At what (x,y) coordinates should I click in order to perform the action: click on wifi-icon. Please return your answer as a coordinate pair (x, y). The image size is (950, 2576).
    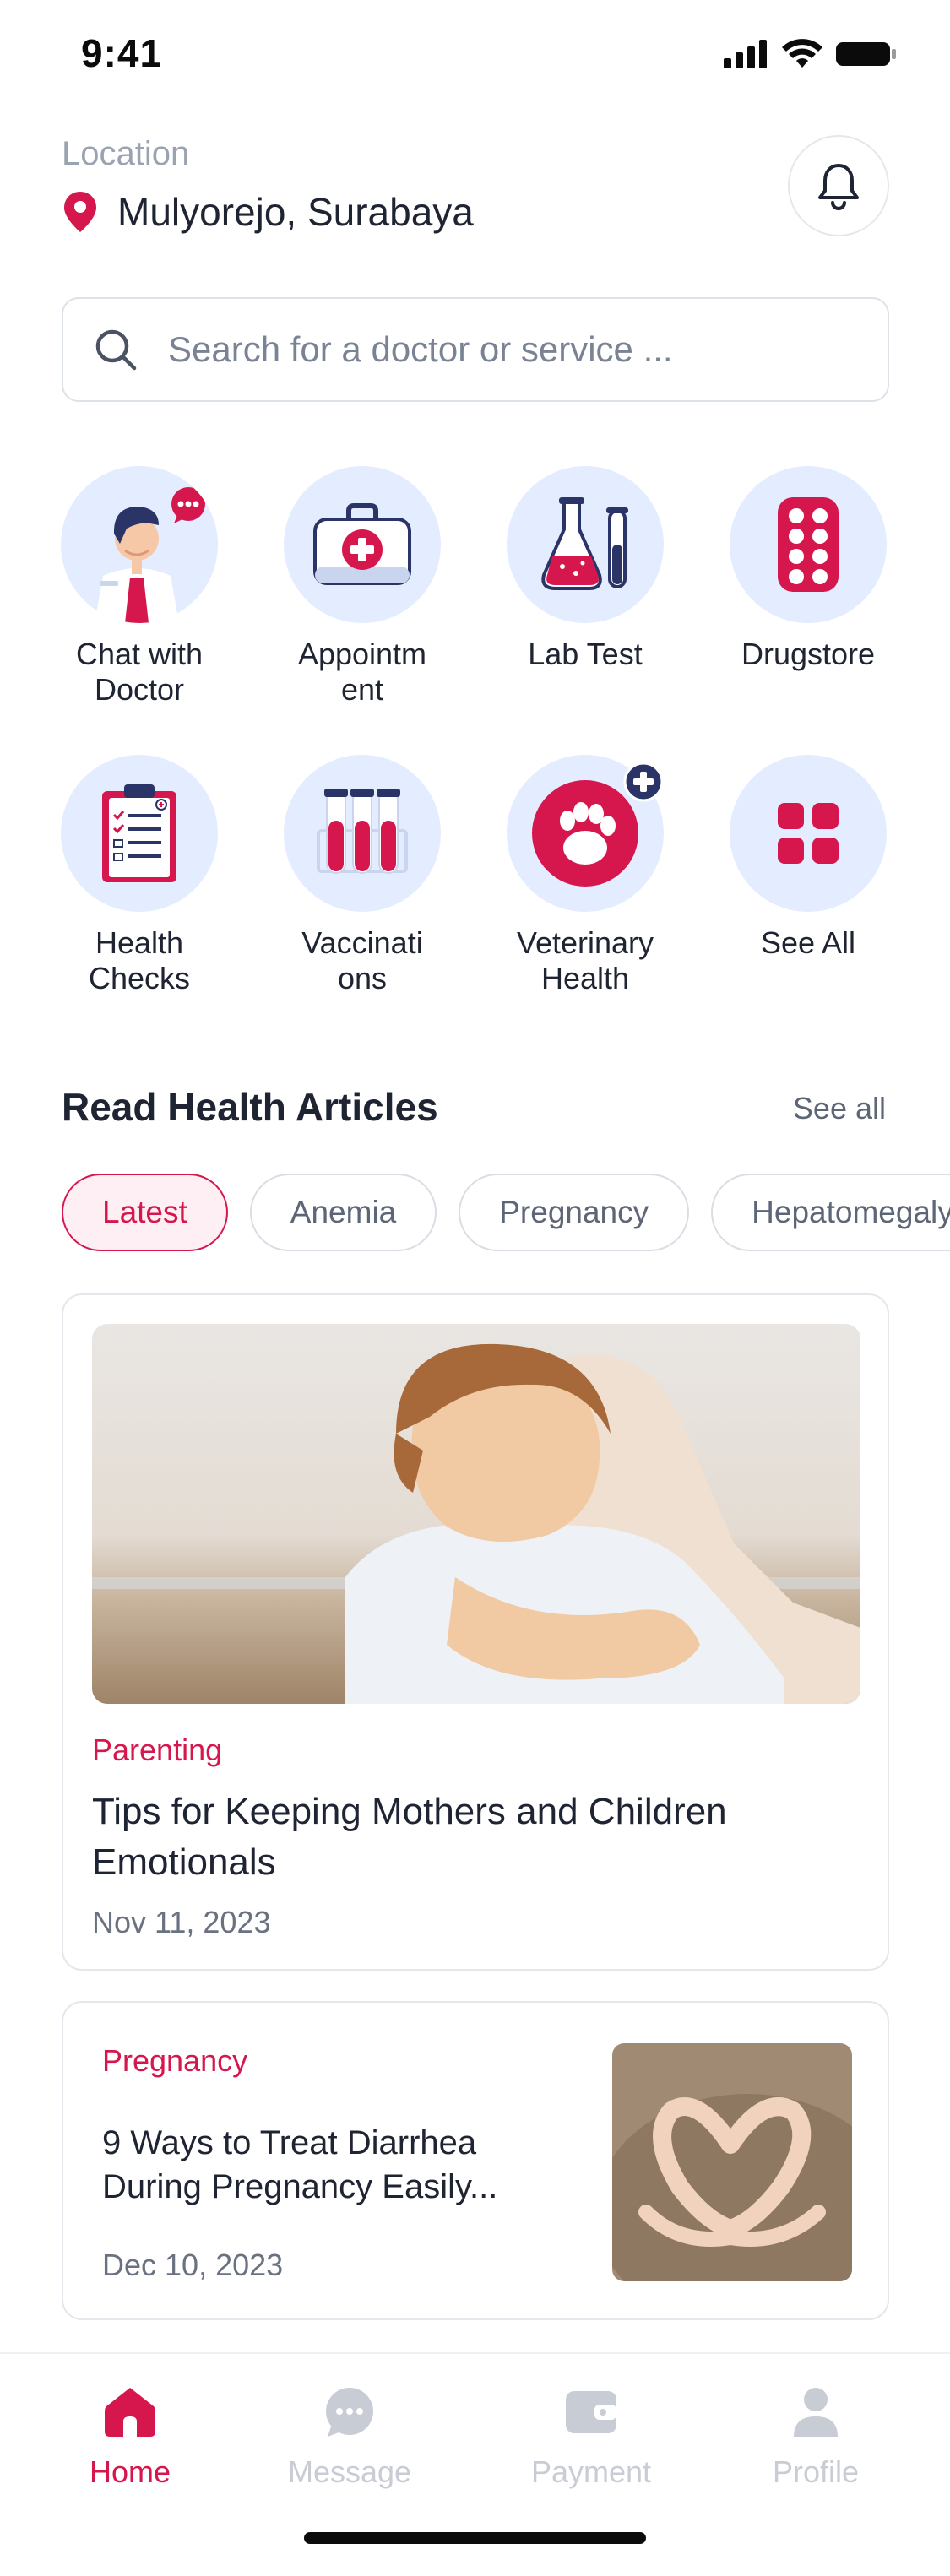
    Looking at the image, I should click on (802, 53).